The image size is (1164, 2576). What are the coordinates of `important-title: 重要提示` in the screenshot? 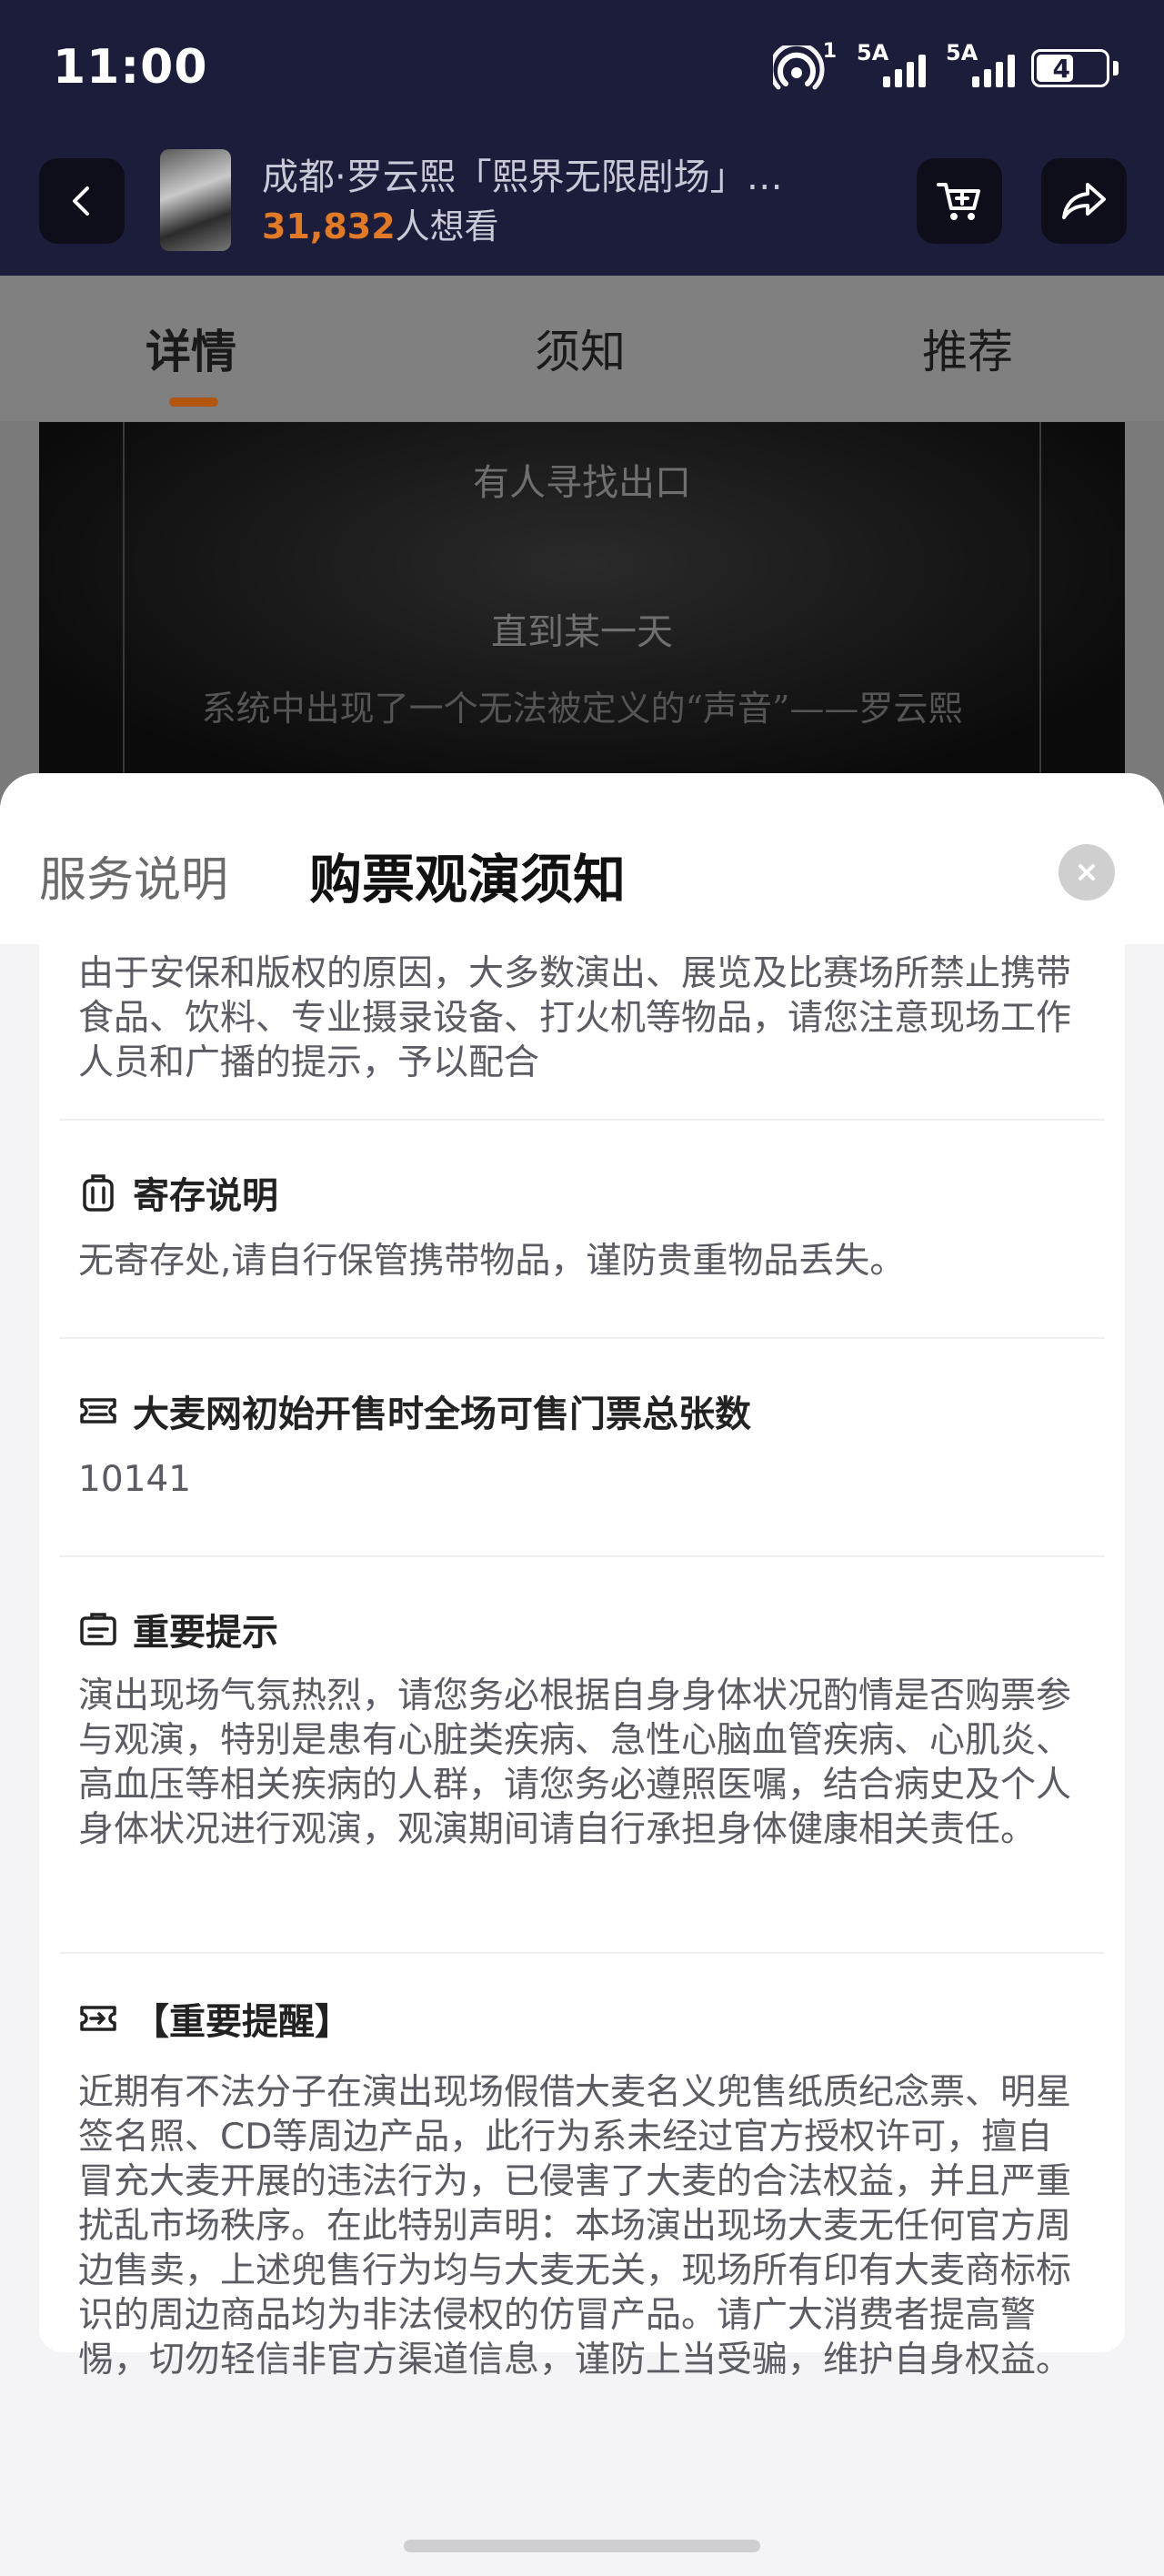 It's located at (206, 1633).